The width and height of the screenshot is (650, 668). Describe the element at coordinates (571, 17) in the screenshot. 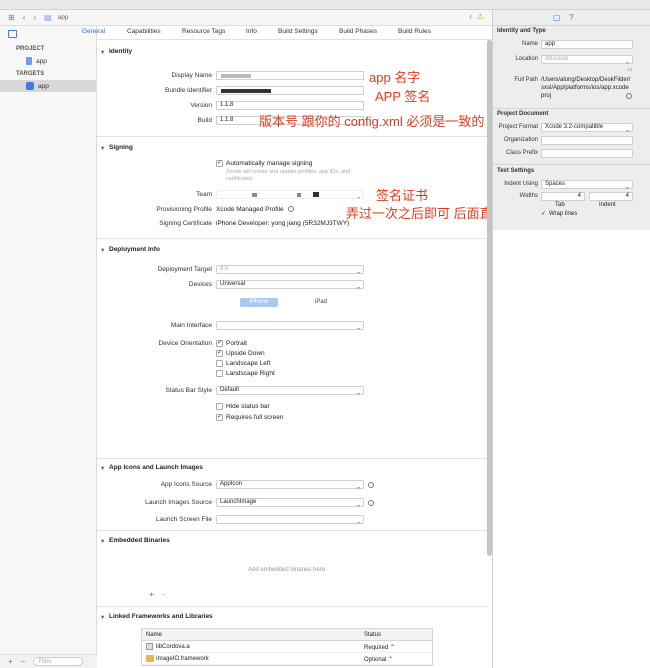

I see `quick-help-icon: ?` at that location.